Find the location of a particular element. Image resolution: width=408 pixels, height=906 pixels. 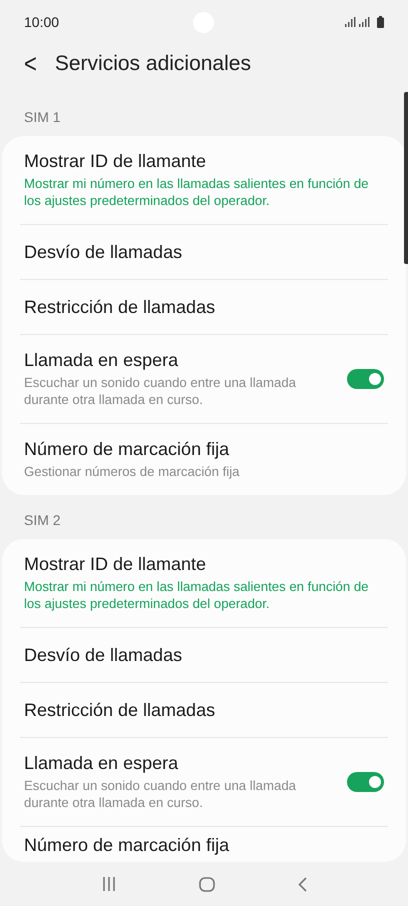

signal-icon is located at coordinates (358, 22).